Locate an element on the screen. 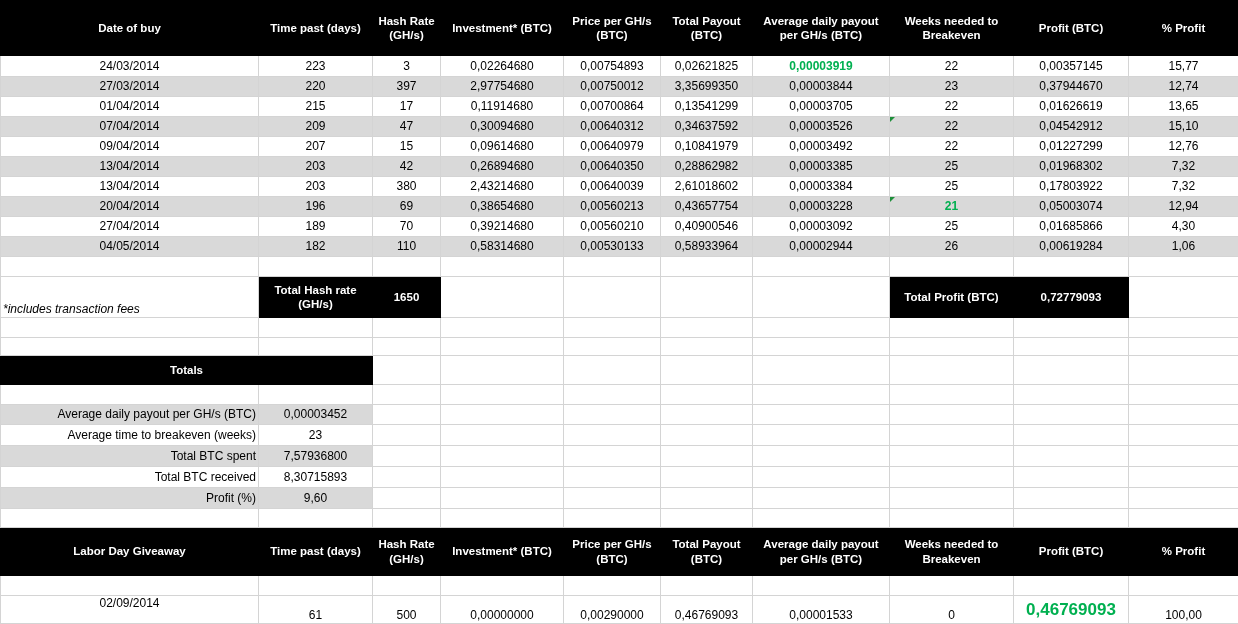 The image size is (1238, 624). table-cell: 61 is located at coordinates (315, 609).